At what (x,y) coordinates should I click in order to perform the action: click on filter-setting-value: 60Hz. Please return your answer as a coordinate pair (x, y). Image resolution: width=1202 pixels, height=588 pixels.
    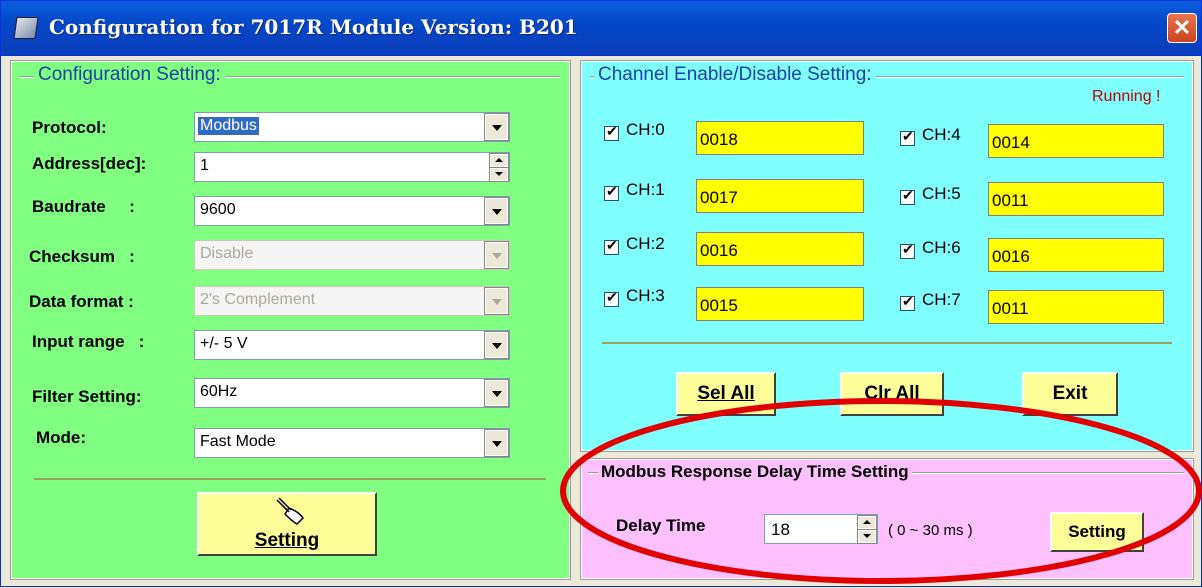
    Looking at the image, I should click on (219, 391).